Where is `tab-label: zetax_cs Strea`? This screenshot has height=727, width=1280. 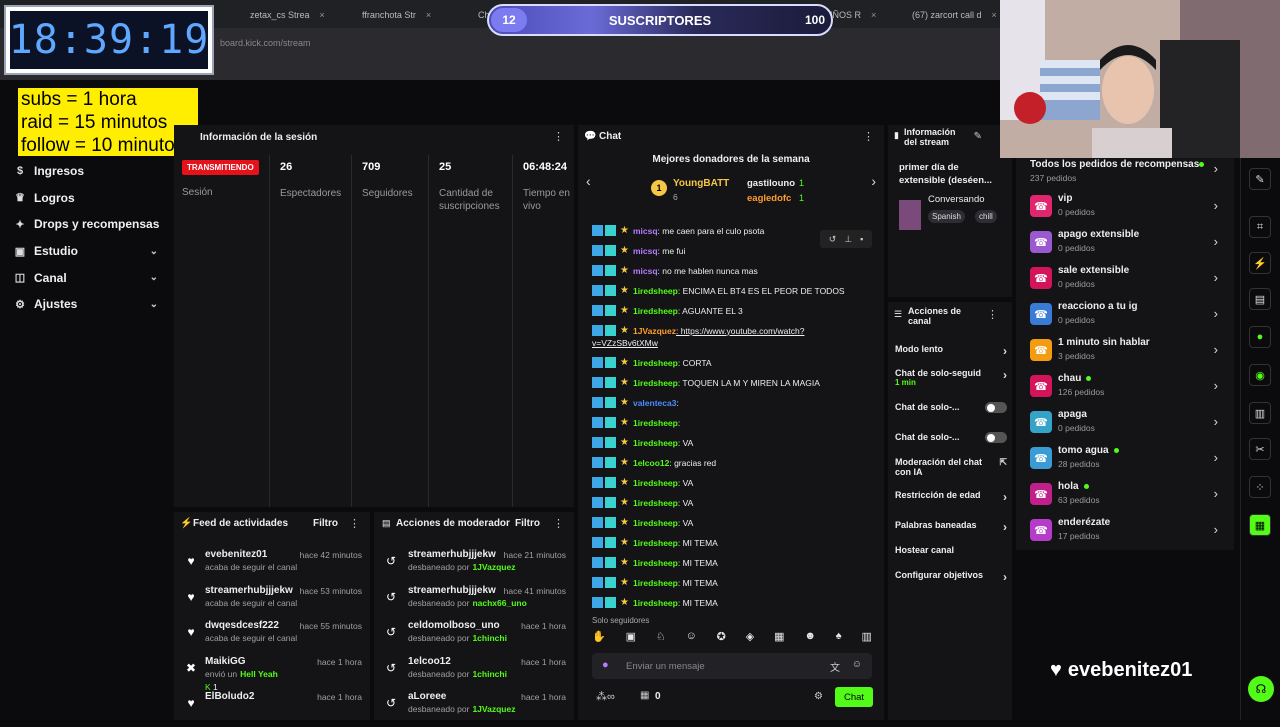 tab-label: zetax_cs Strea is located at coordinates (280, 15).